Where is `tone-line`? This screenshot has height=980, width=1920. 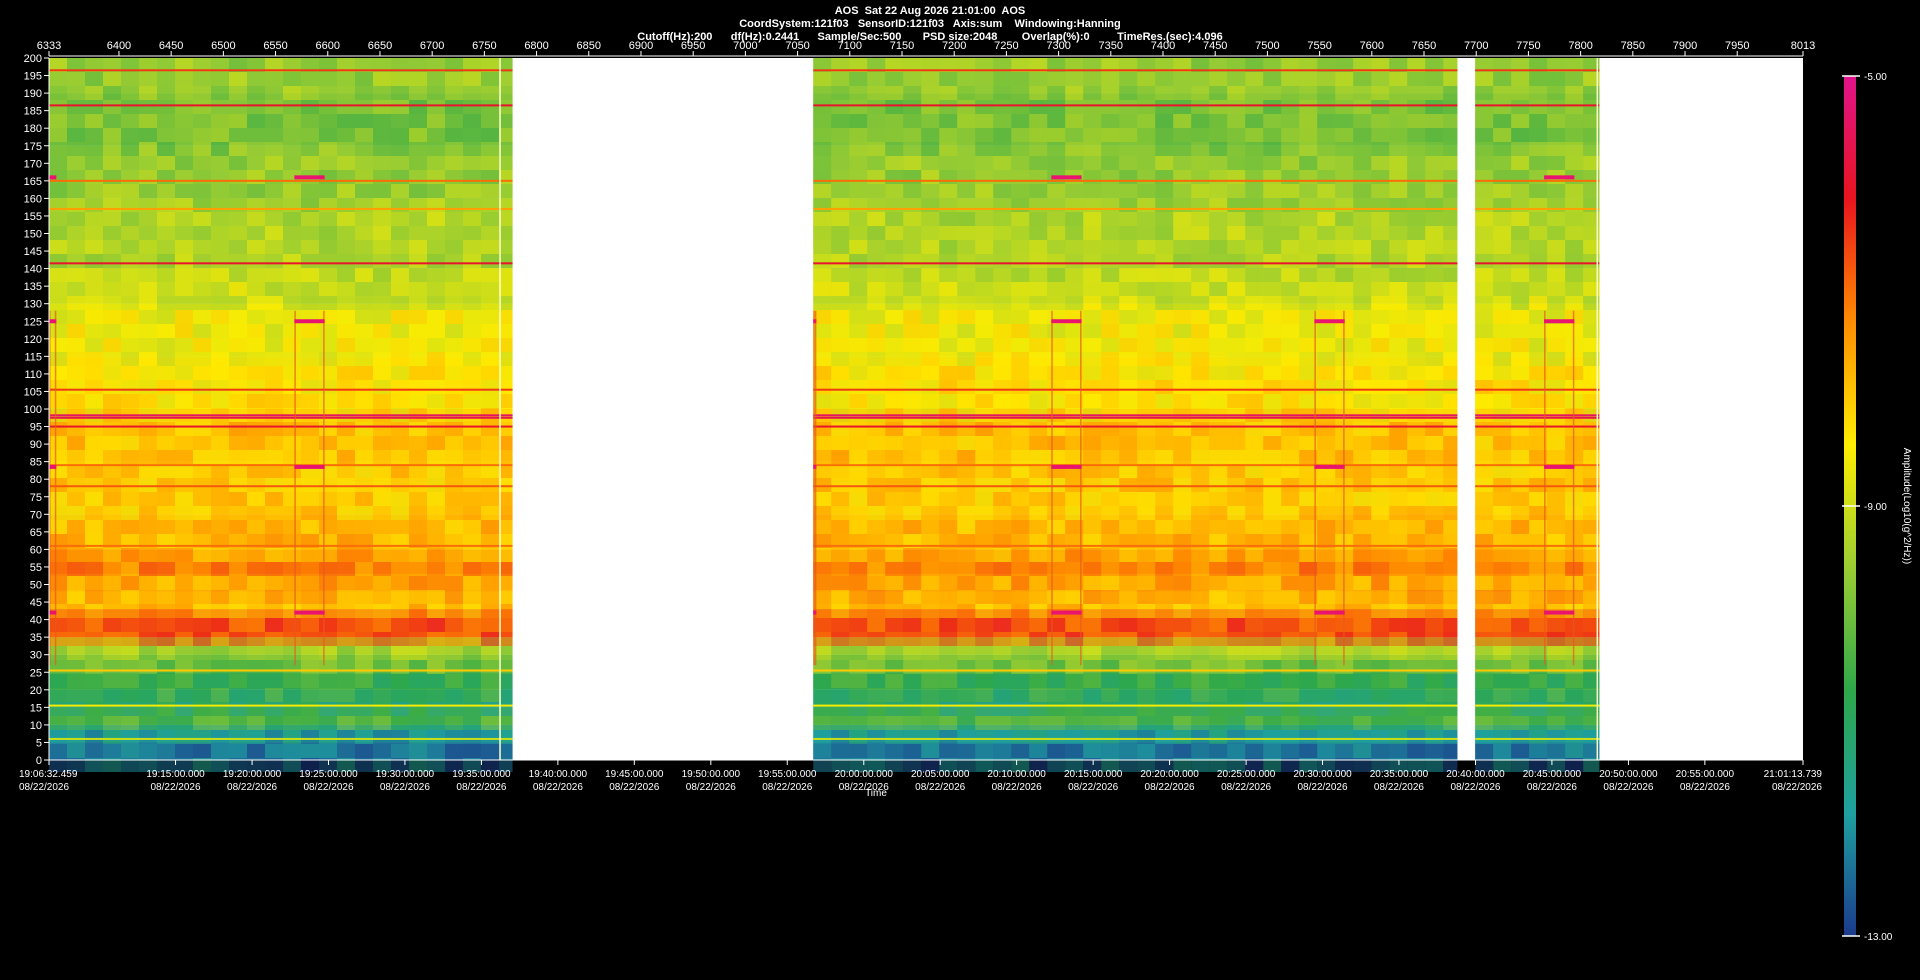 tone-line is located at coordinates (1135, 465).